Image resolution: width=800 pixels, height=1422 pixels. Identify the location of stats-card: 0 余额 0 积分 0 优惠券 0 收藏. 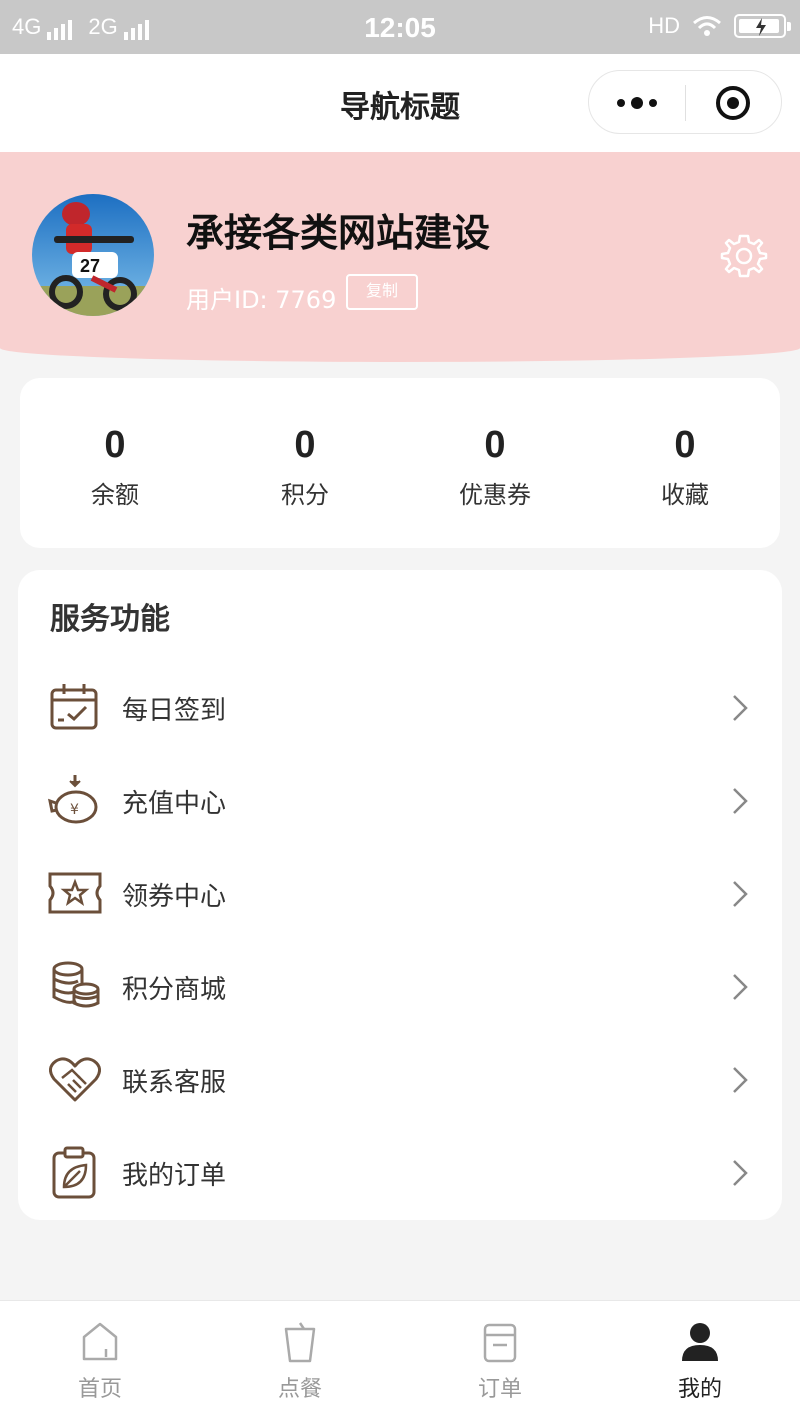
(400, 463).